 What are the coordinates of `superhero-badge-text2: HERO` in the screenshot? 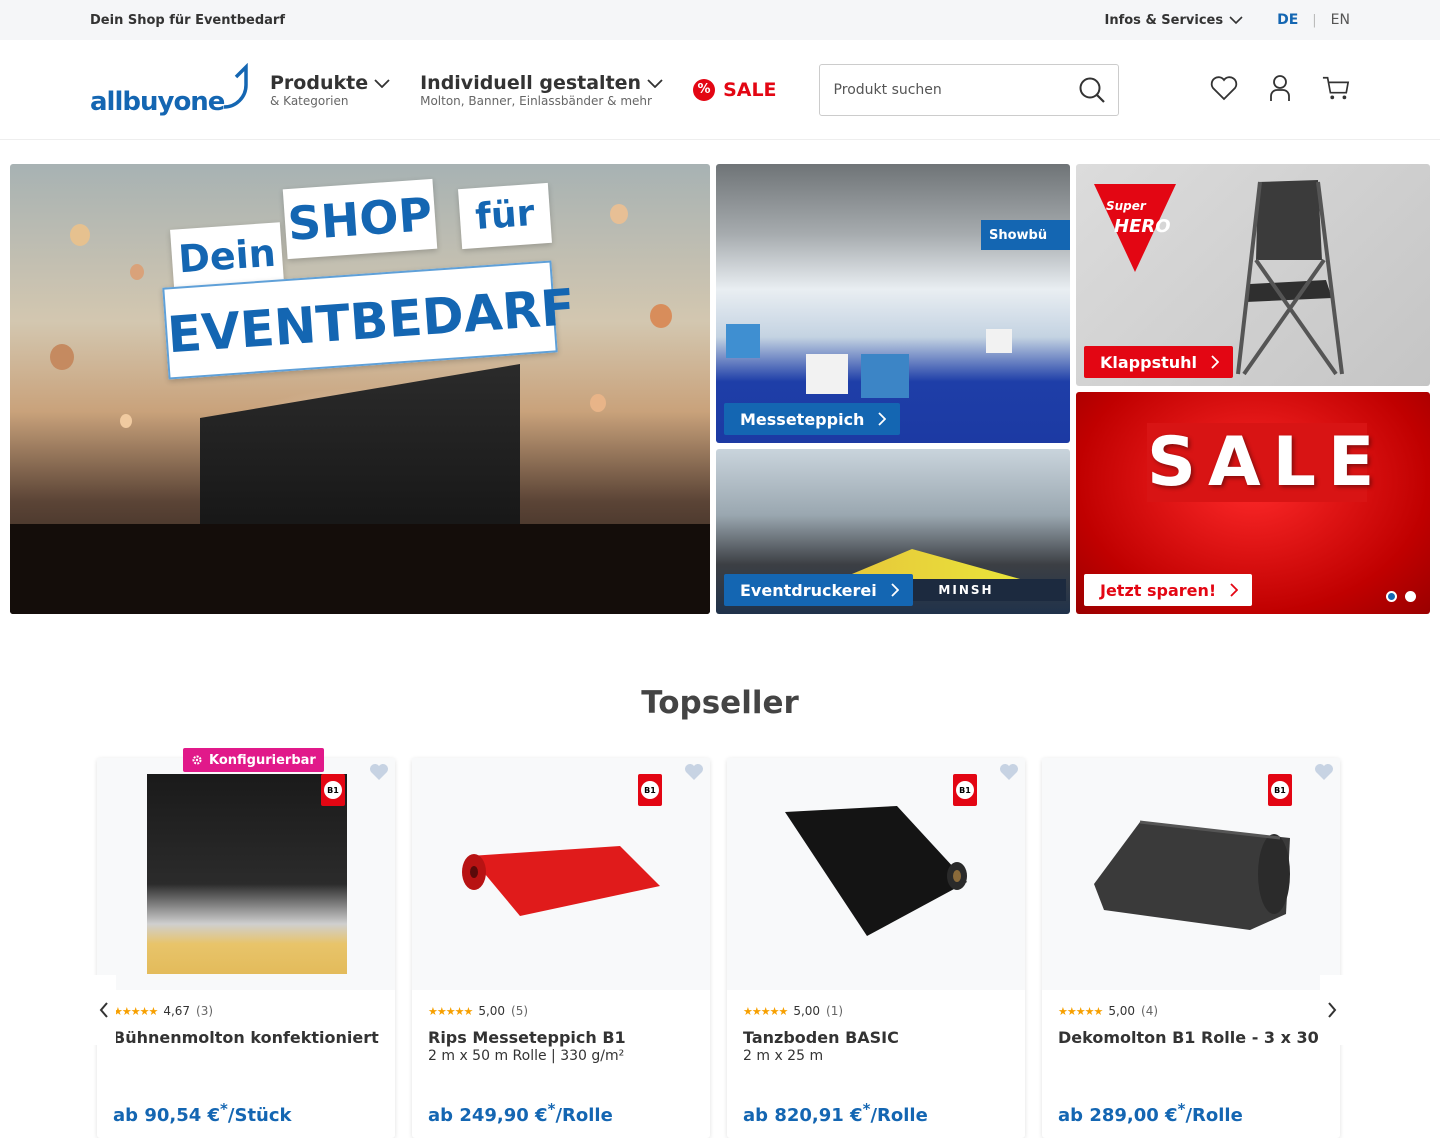 It's located at (1142, 226).